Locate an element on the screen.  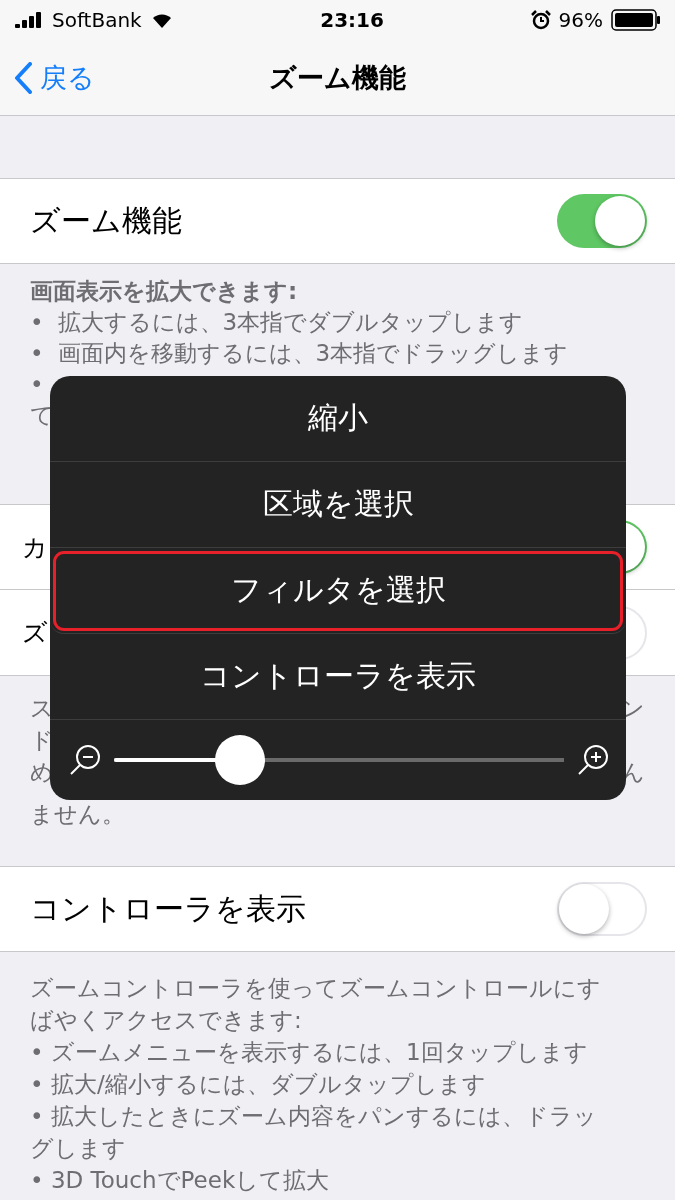
clock-time: 23:16 is located at coordinates (352, 20).